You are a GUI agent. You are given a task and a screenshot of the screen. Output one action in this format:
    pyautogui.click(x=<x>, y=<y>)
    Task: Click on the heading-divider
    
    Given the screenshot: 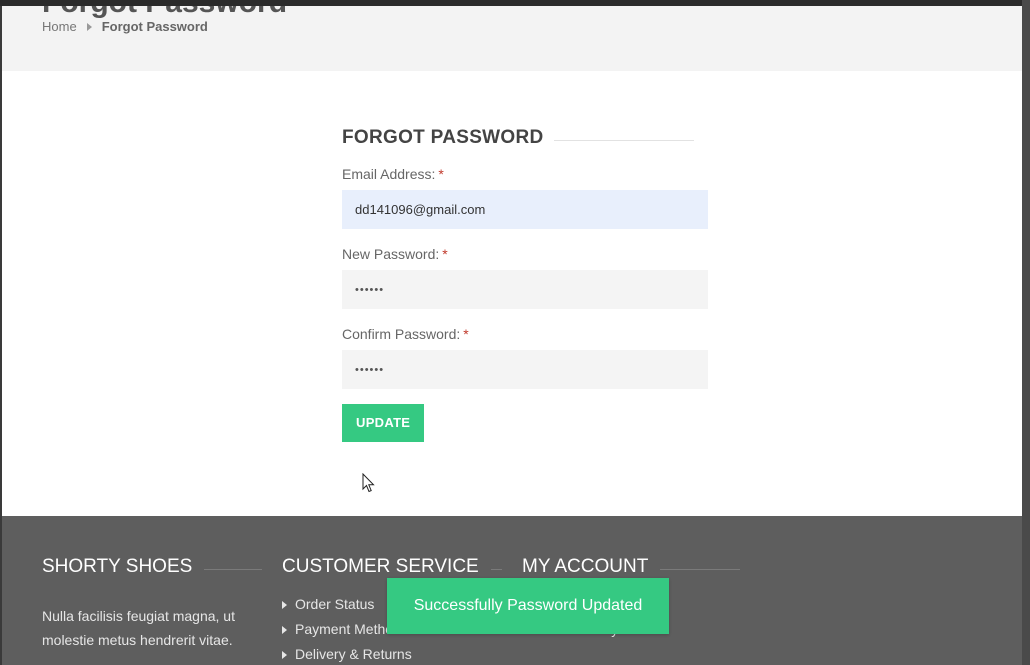 What is the action you would take?
    pyautogui.click(x=623, y=140)
    